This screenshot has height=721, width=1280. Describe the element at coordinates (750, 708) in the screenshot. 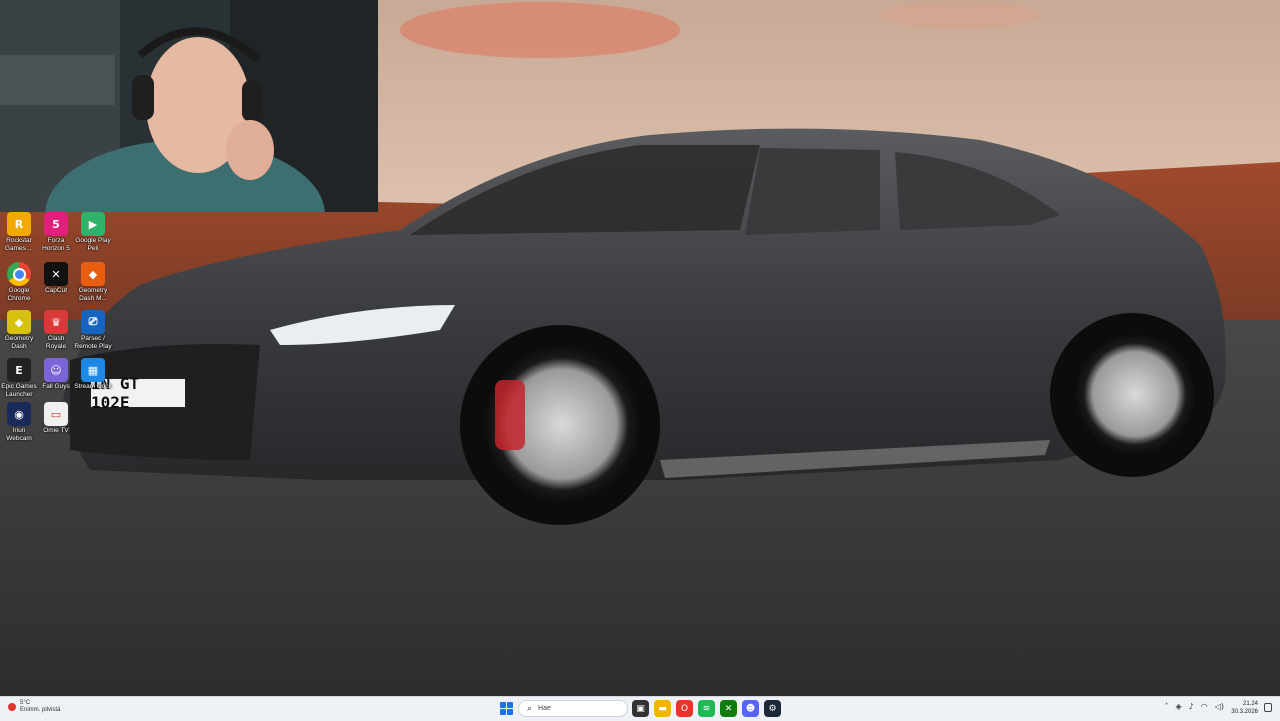

I see `discord-icon: ☻` at that location.